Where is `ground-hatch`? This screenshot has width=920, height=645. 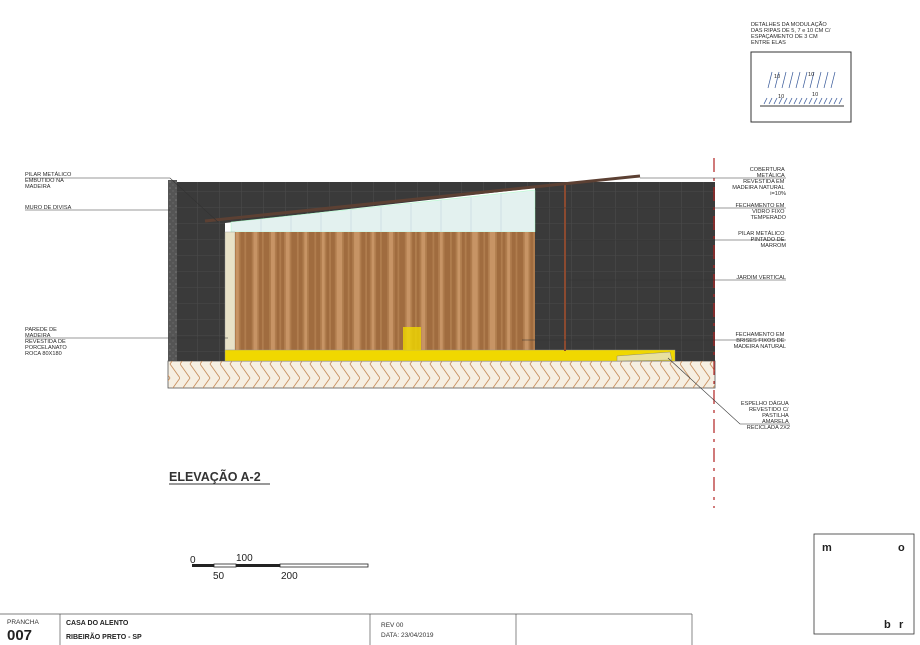 ground-hatch is located at coordinates (441, 374).